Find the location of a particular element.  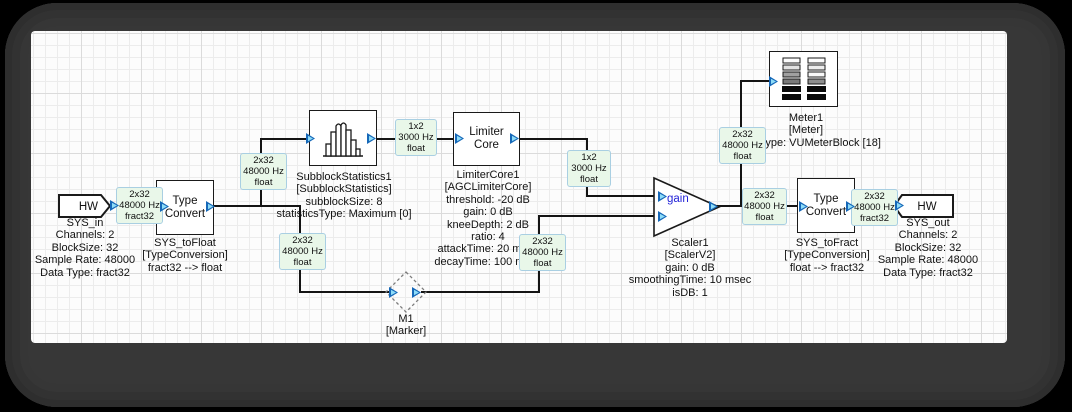

caption-marker: M1 [Marker] is located at coordinates (406, 325).